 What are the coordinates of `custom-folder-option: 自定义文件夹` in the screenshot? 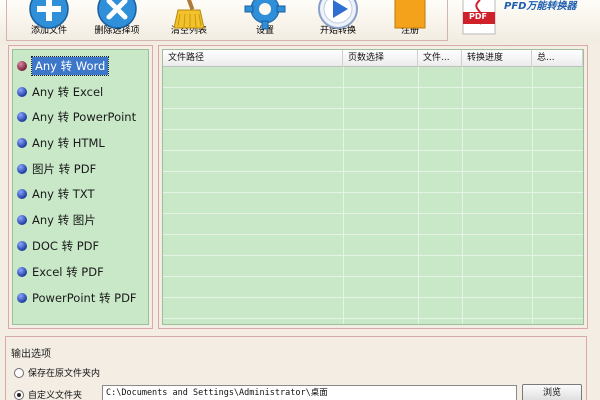 It's located at (48, 394).